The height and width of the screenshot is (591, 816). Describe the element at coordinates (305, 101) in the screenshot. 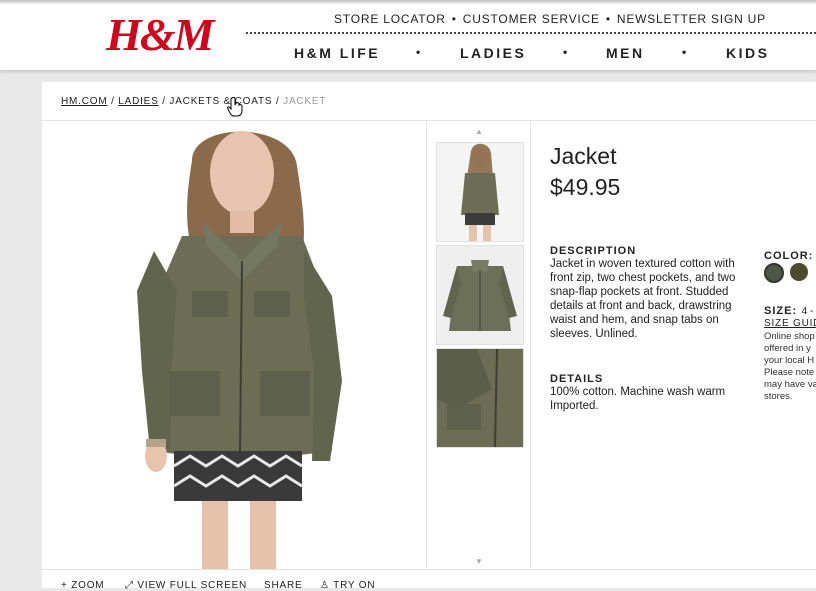

I see `breadcrumb-current: JACKET` at that location.